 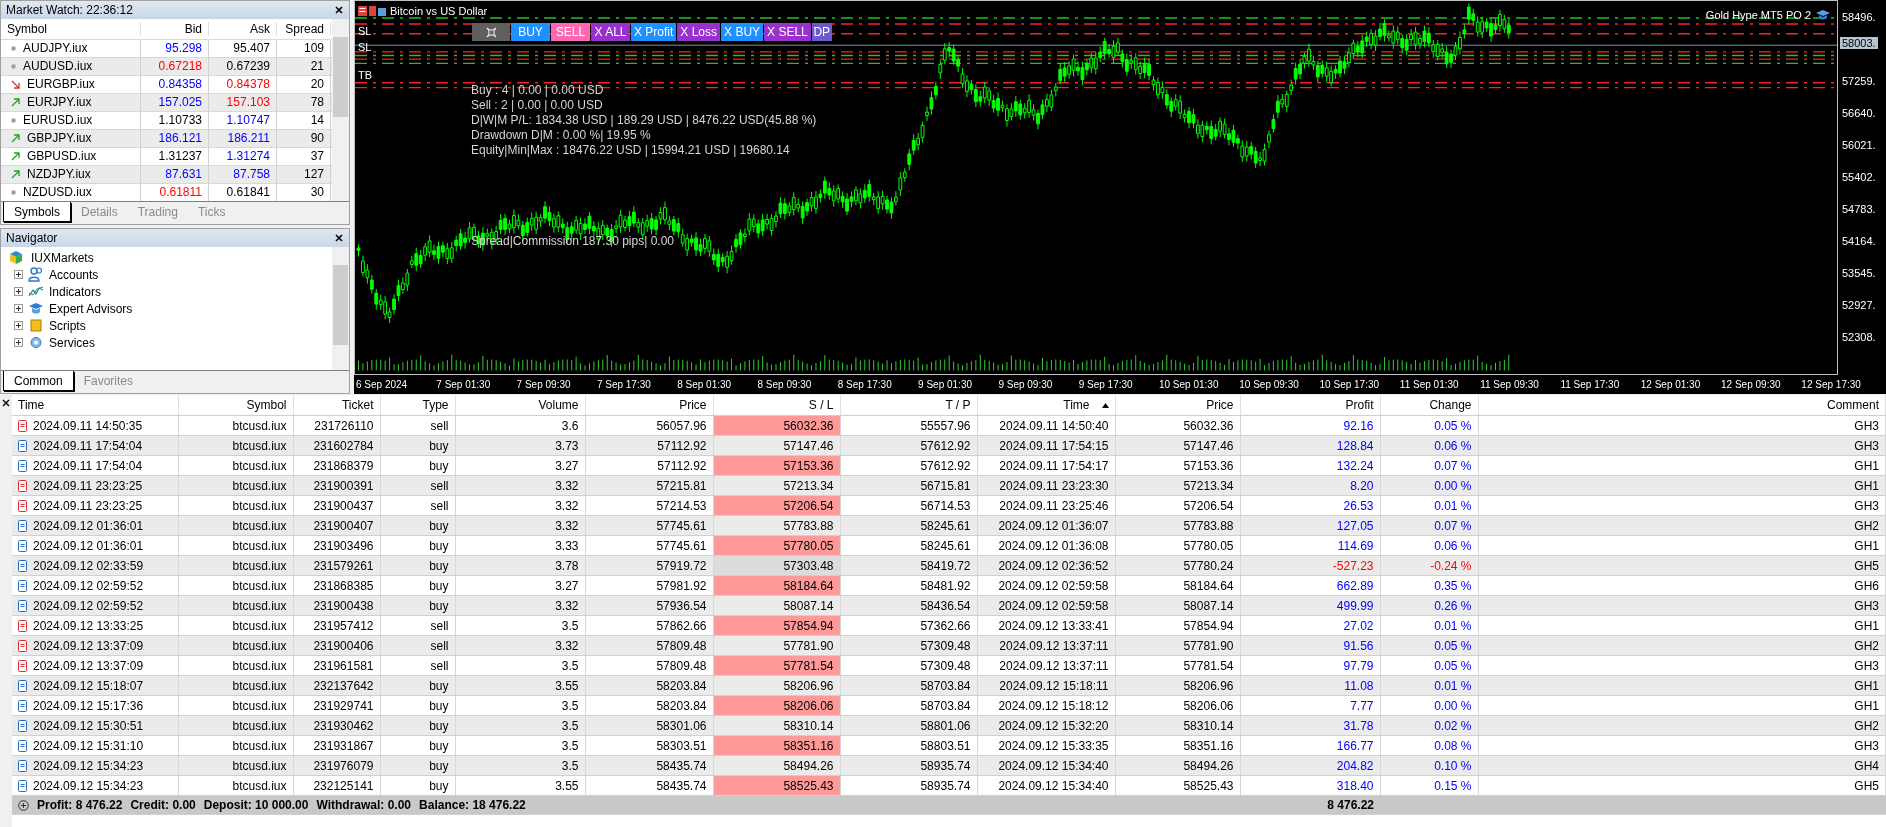 I want to click on tree-item: Expert Advisors, so click(x=166, y=308).